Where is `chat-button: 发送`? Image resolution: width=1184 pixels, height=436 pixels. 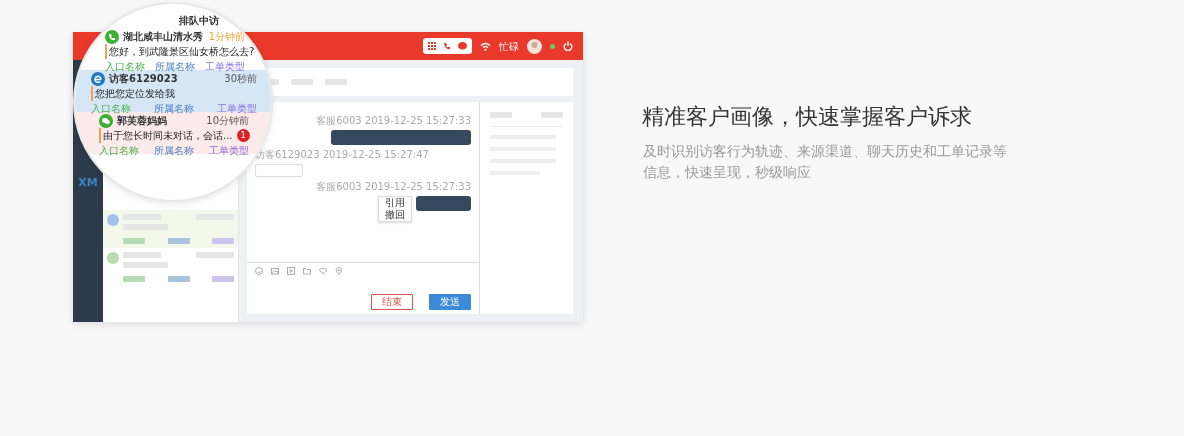
chat-button: 发送 is located at coordinates (450, 302).